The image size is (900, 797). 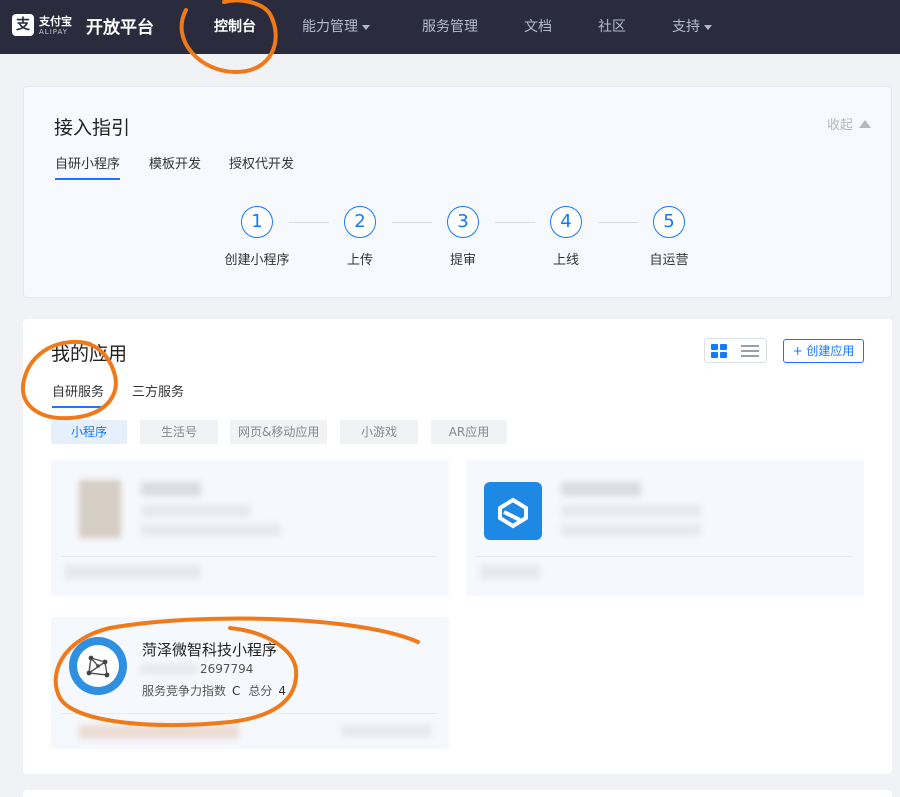 What do you see at coordinates (78, 394) in the screenshot?
I see `apps-tab-self-developed: 自研服务` at bounding box center [78, 394].